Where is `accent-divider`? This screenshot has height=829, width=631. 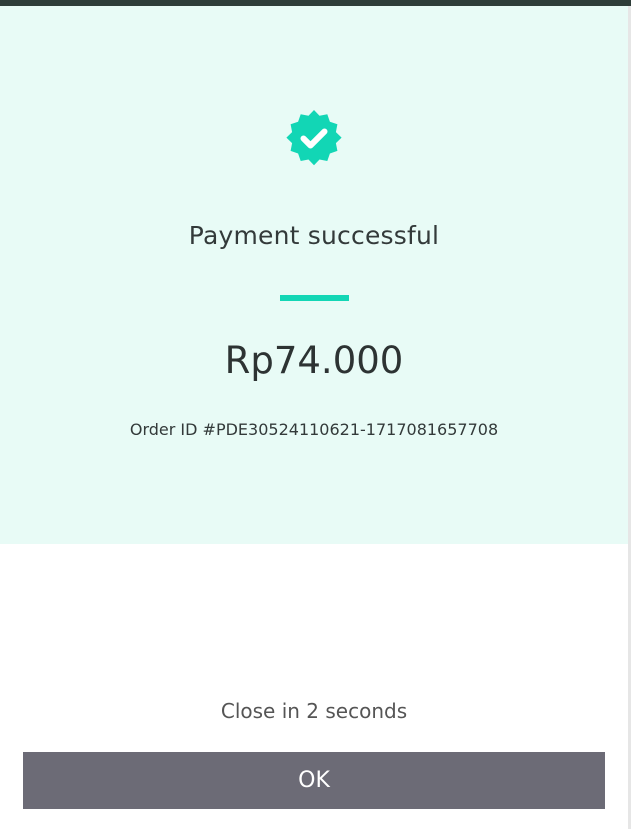 accent-divider is located at coordinates (314, 298).